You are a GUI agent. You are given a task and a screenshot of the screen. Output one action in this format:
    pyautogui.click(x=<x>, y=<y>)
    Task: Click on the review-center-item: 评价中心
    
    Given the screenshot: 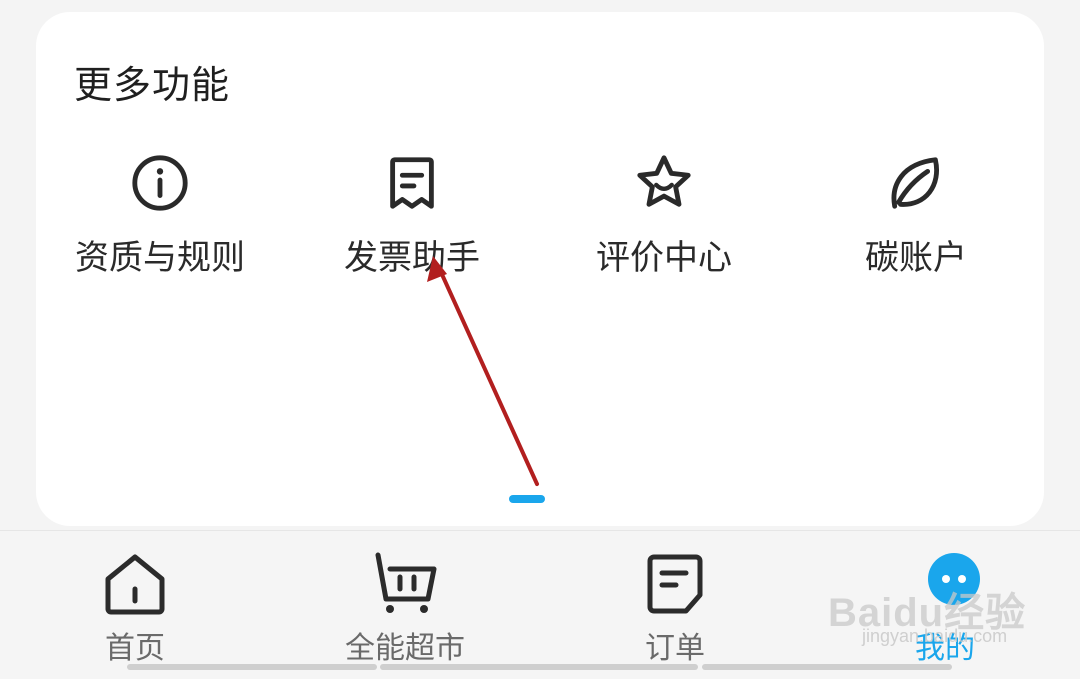 What is the action you would take?
    pyautogui.click(x=664, y=217)
    